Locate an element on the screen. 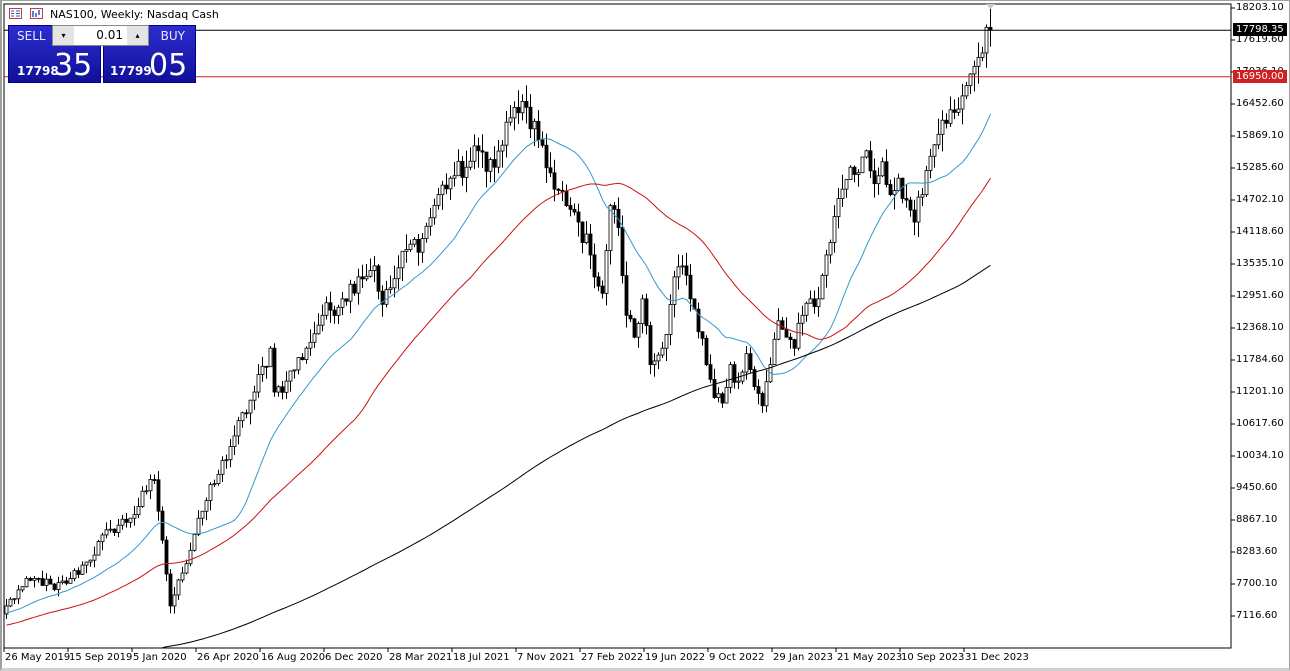  sell-price-small: 17798 is located at coordinates (38, 71).